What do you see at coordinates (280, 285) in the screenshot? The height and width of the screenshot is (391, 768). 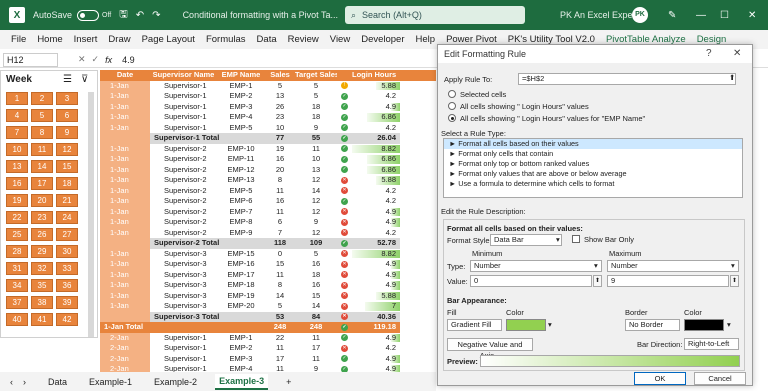 I see `cell-sales: 8` at bounding box center [280, 285].